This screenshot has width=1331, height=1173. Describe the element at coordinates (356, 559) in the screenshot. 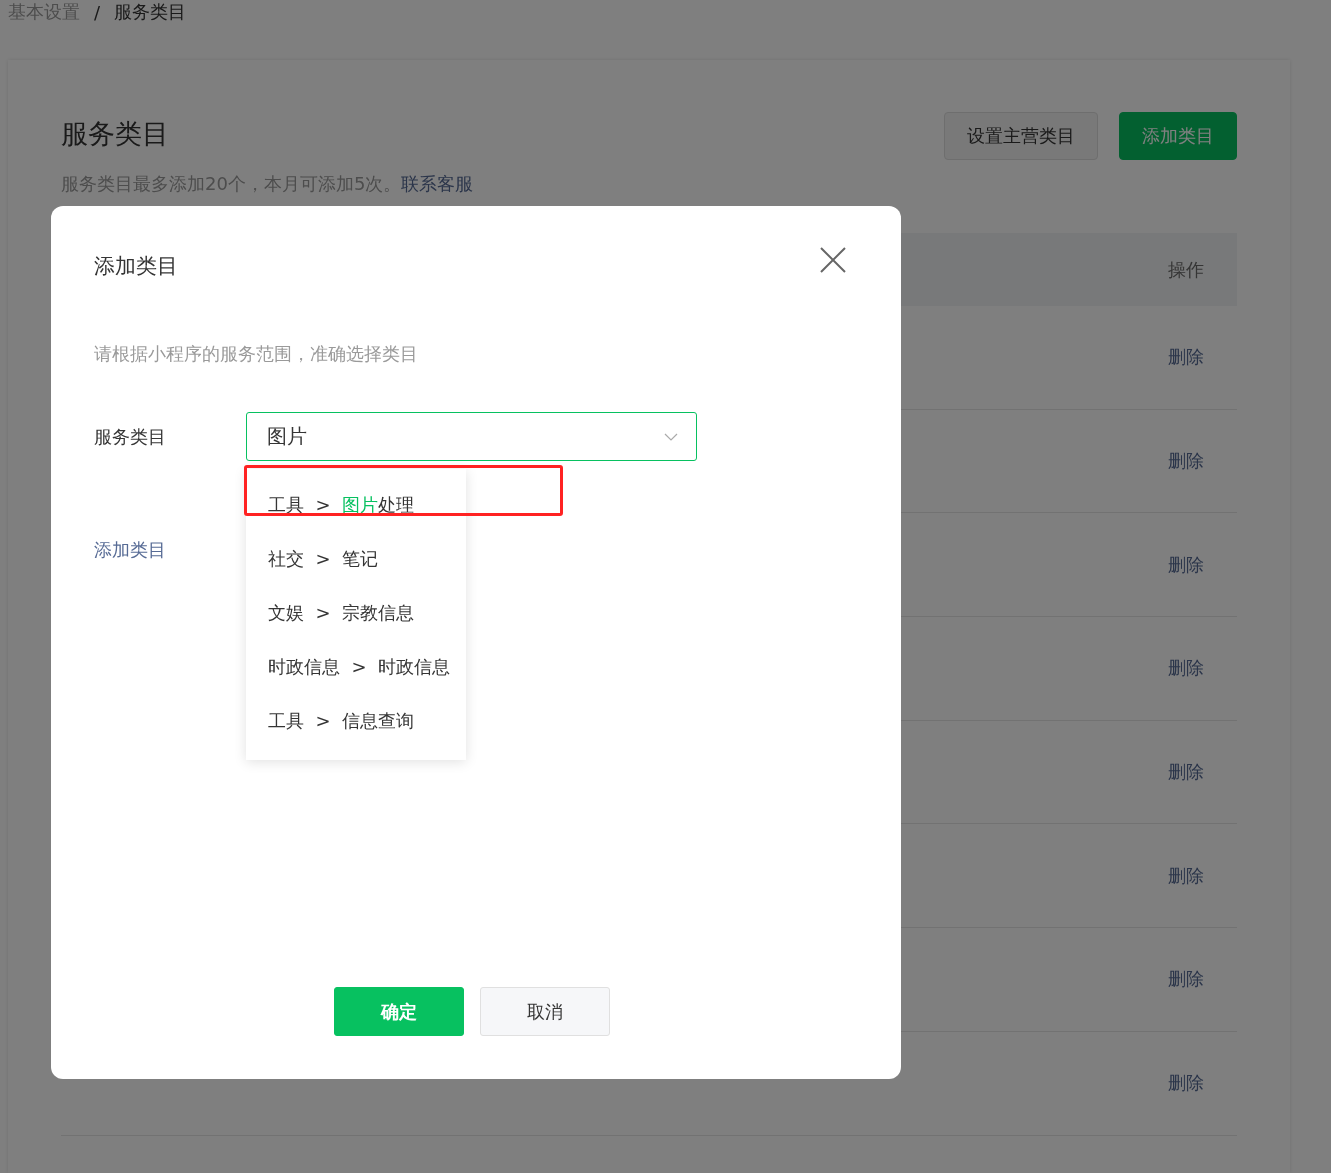

I see `dropdown-option: 社交 > 笔记` at that location.